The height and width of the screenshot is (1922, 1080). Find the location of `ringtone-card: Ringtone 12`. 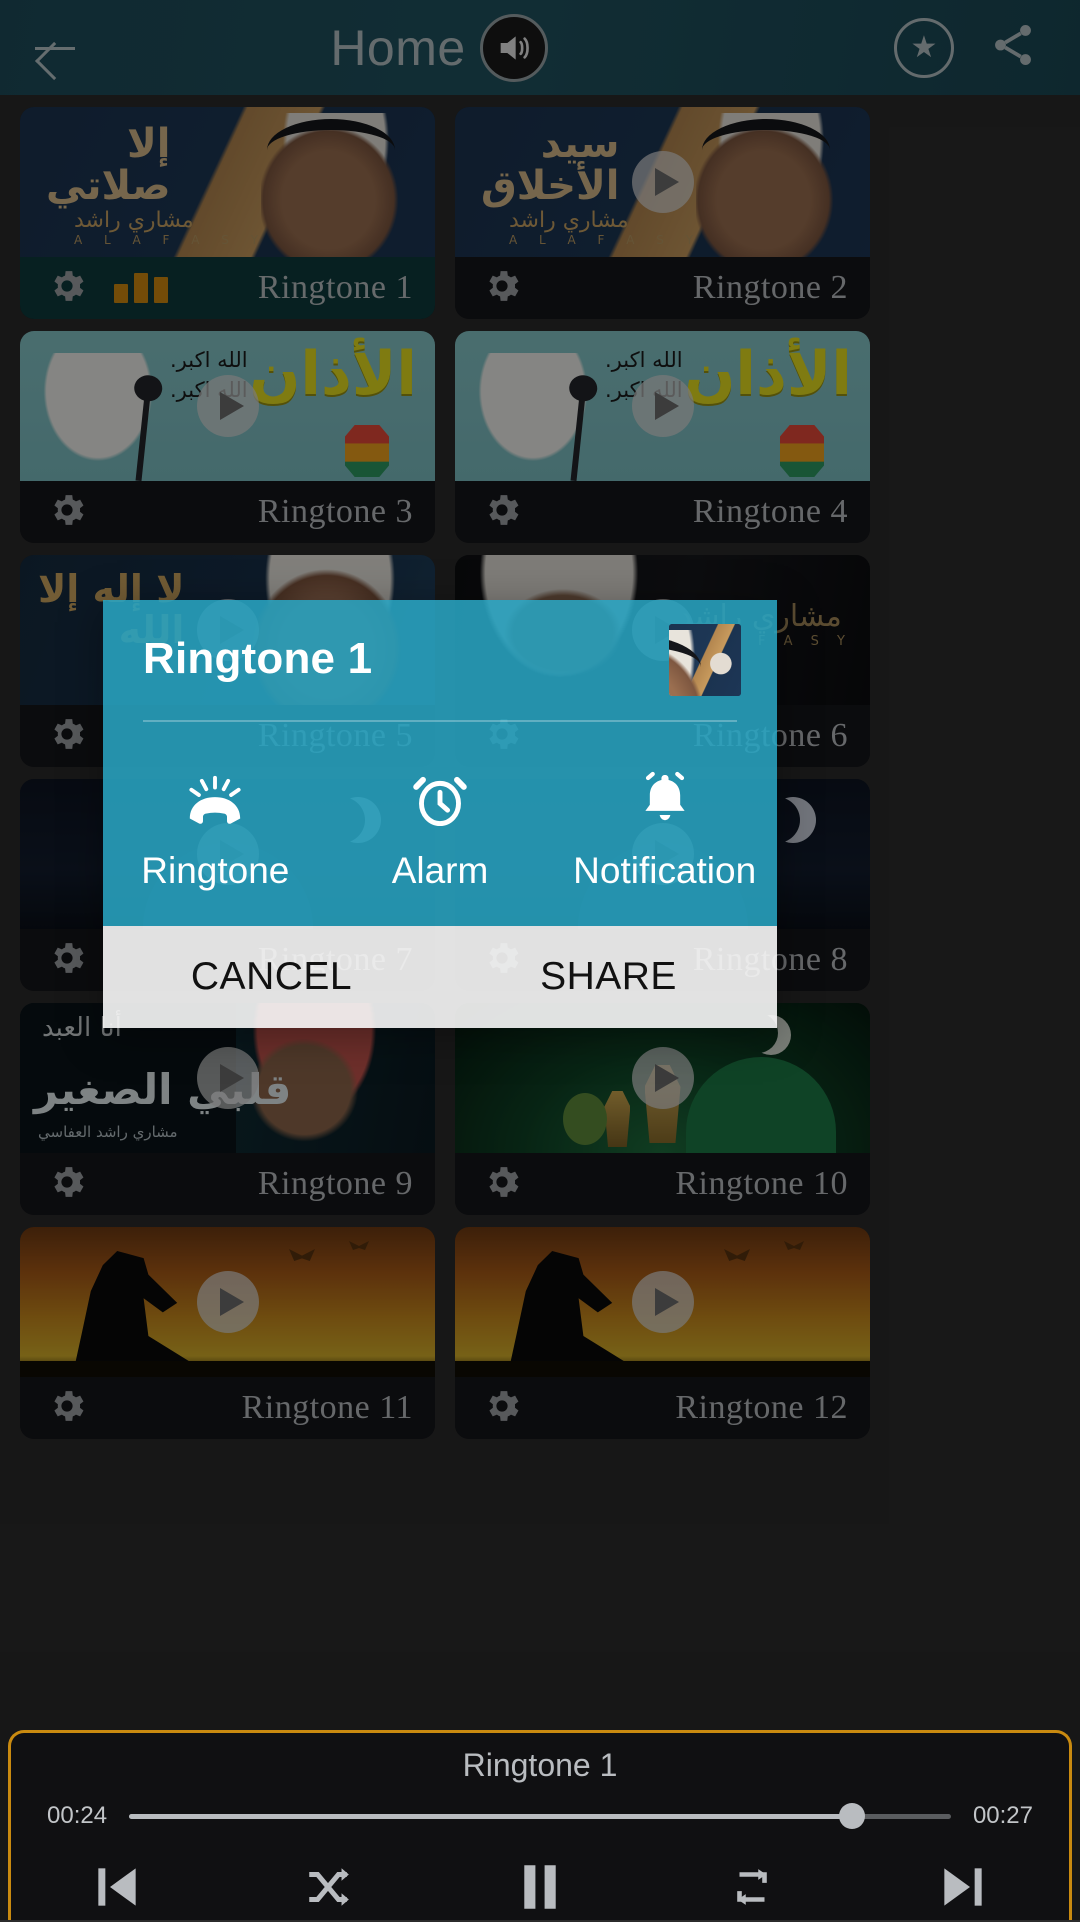

ringtone-card: Ringtone 12 is located at coordinates (662, 1333).